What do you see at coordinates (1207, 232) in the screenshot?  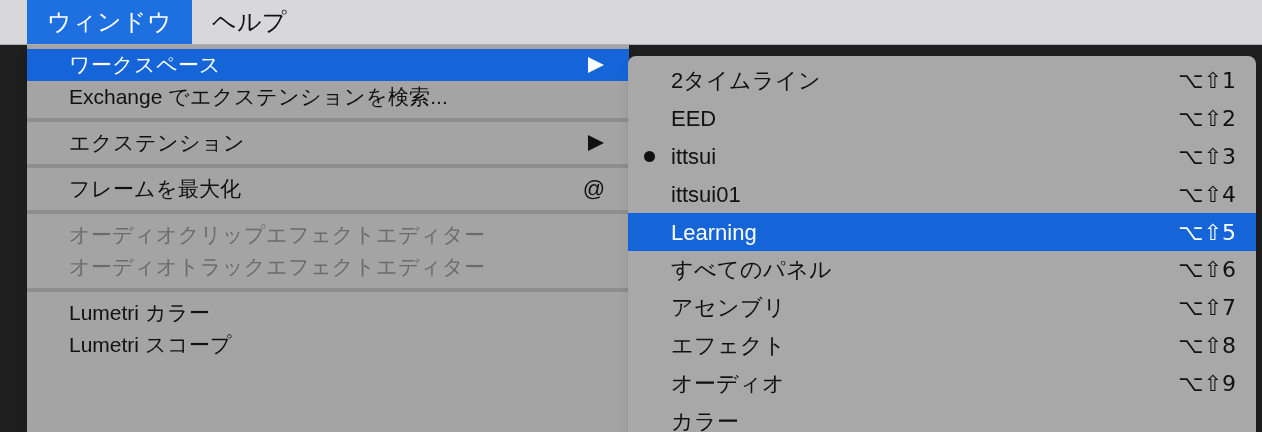 I see `shortcut-label: ⌥⇧5` at bounding box center [1207, 232].